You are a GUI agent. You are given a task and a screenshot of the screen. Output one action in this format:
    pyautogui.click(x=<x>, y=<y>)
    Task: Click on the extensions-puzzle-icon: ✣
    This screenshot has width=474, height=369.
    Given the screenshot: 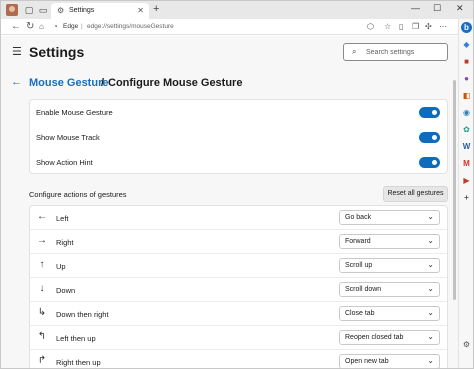 What is the action you would take?
    pyautogui.click(x=428, y=27)
    